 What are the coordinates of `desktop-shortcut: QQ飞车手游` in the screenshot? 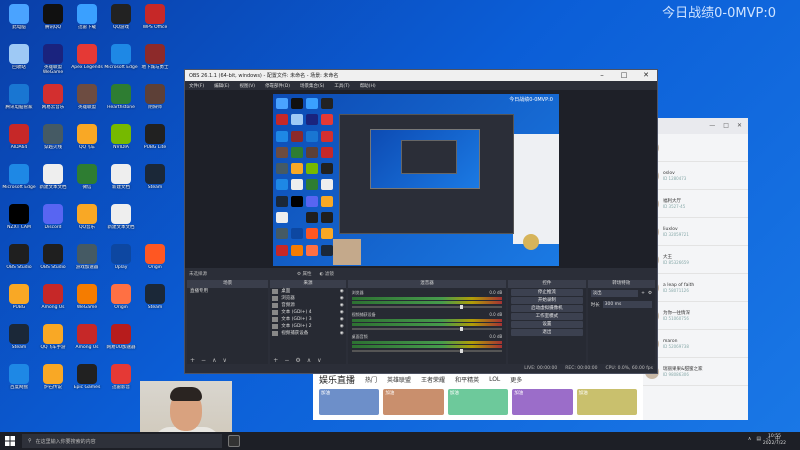 It's located at (53, 343).